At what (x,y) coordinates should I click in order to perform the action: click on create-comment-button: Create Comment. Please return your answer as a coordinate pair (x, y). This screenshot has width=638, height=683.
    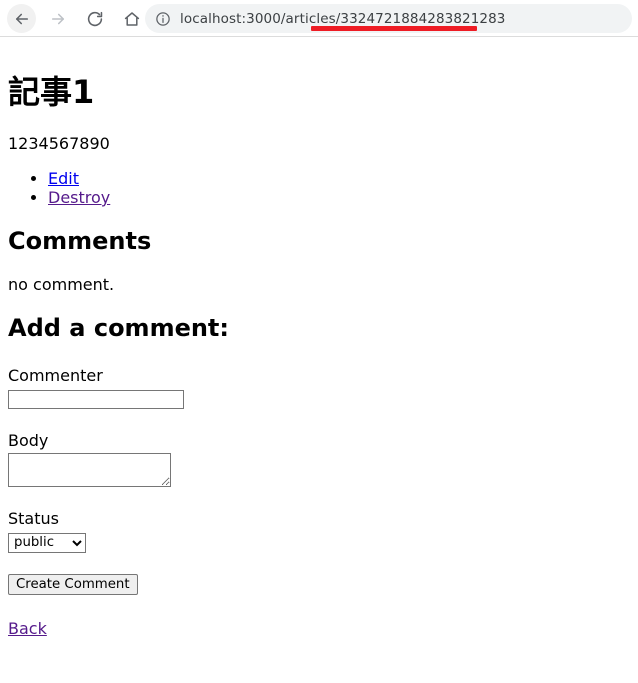
    Looking at the image, I should click on (73, 584).